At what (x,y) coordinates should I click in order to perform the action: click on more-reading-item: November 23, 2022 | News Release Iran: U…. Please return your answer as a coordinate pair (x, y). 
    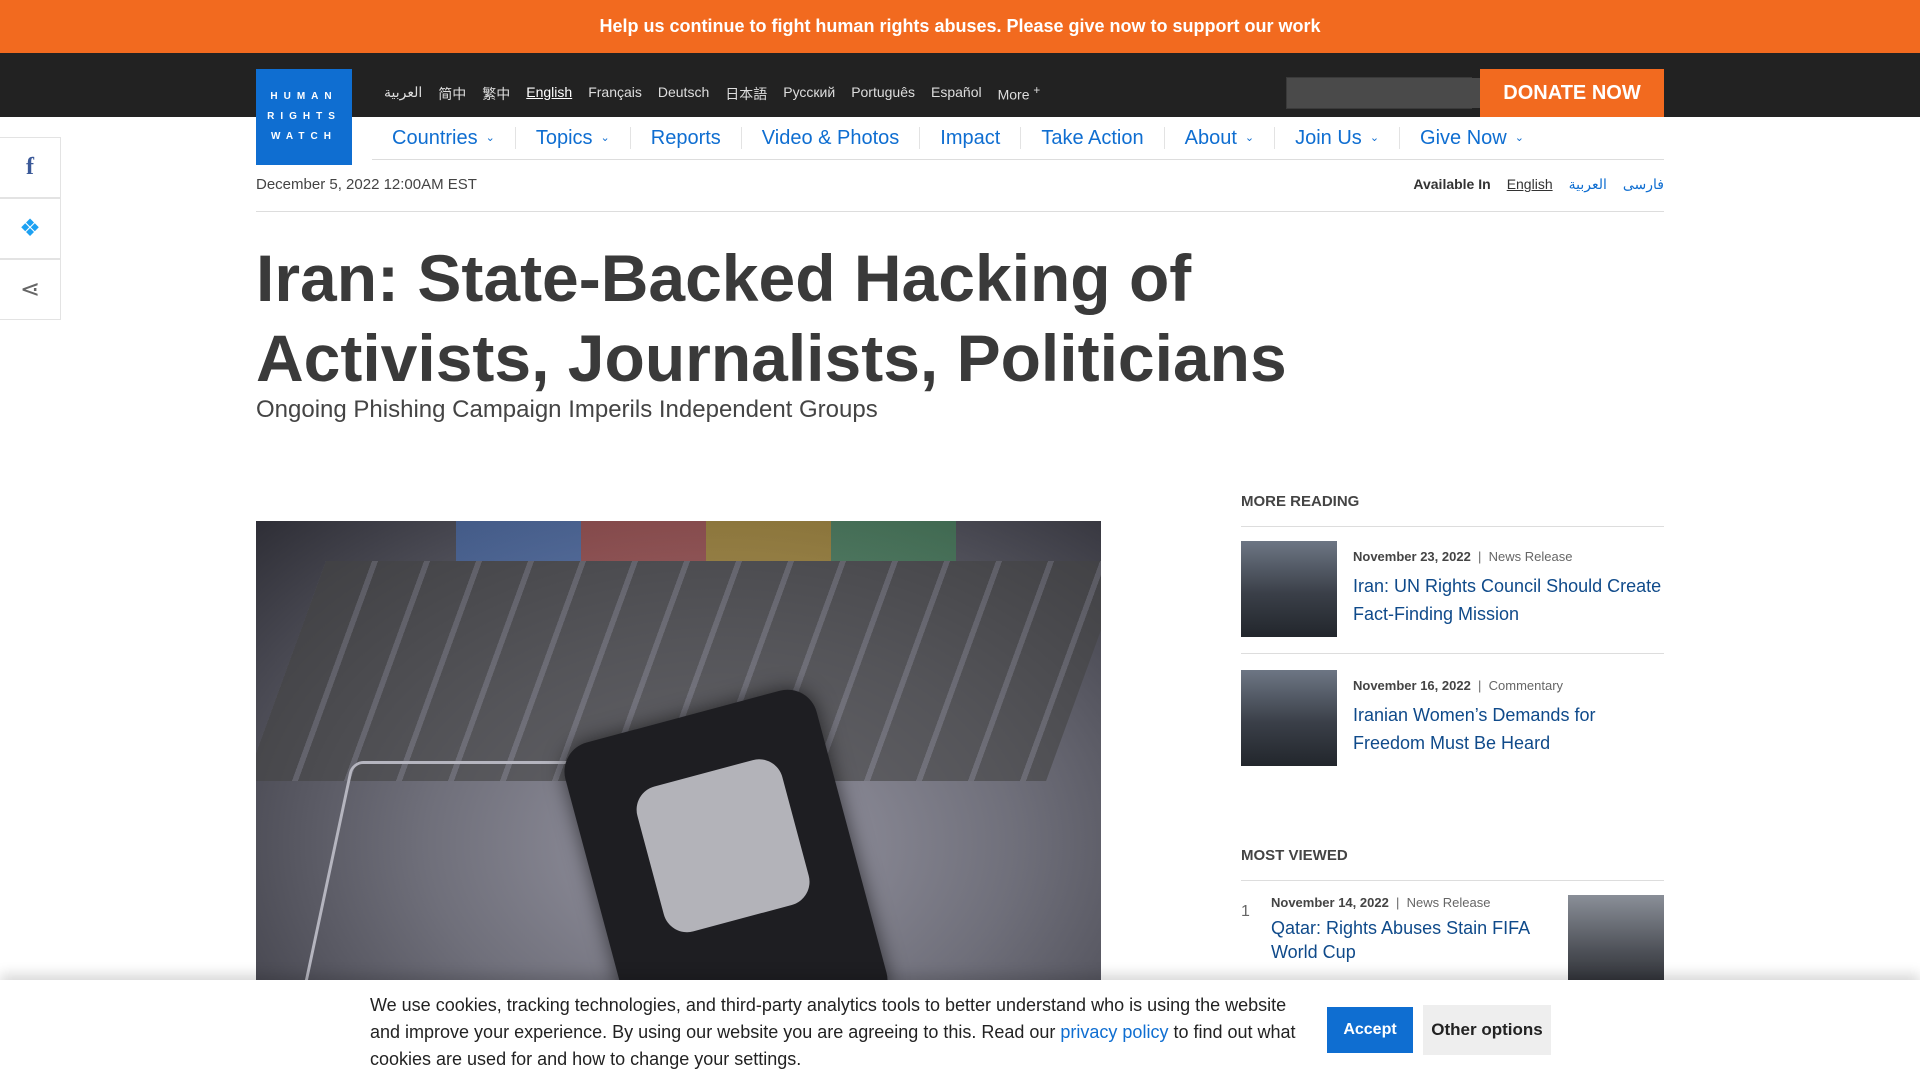
    Looking at the image, I should click on (1452, 597).